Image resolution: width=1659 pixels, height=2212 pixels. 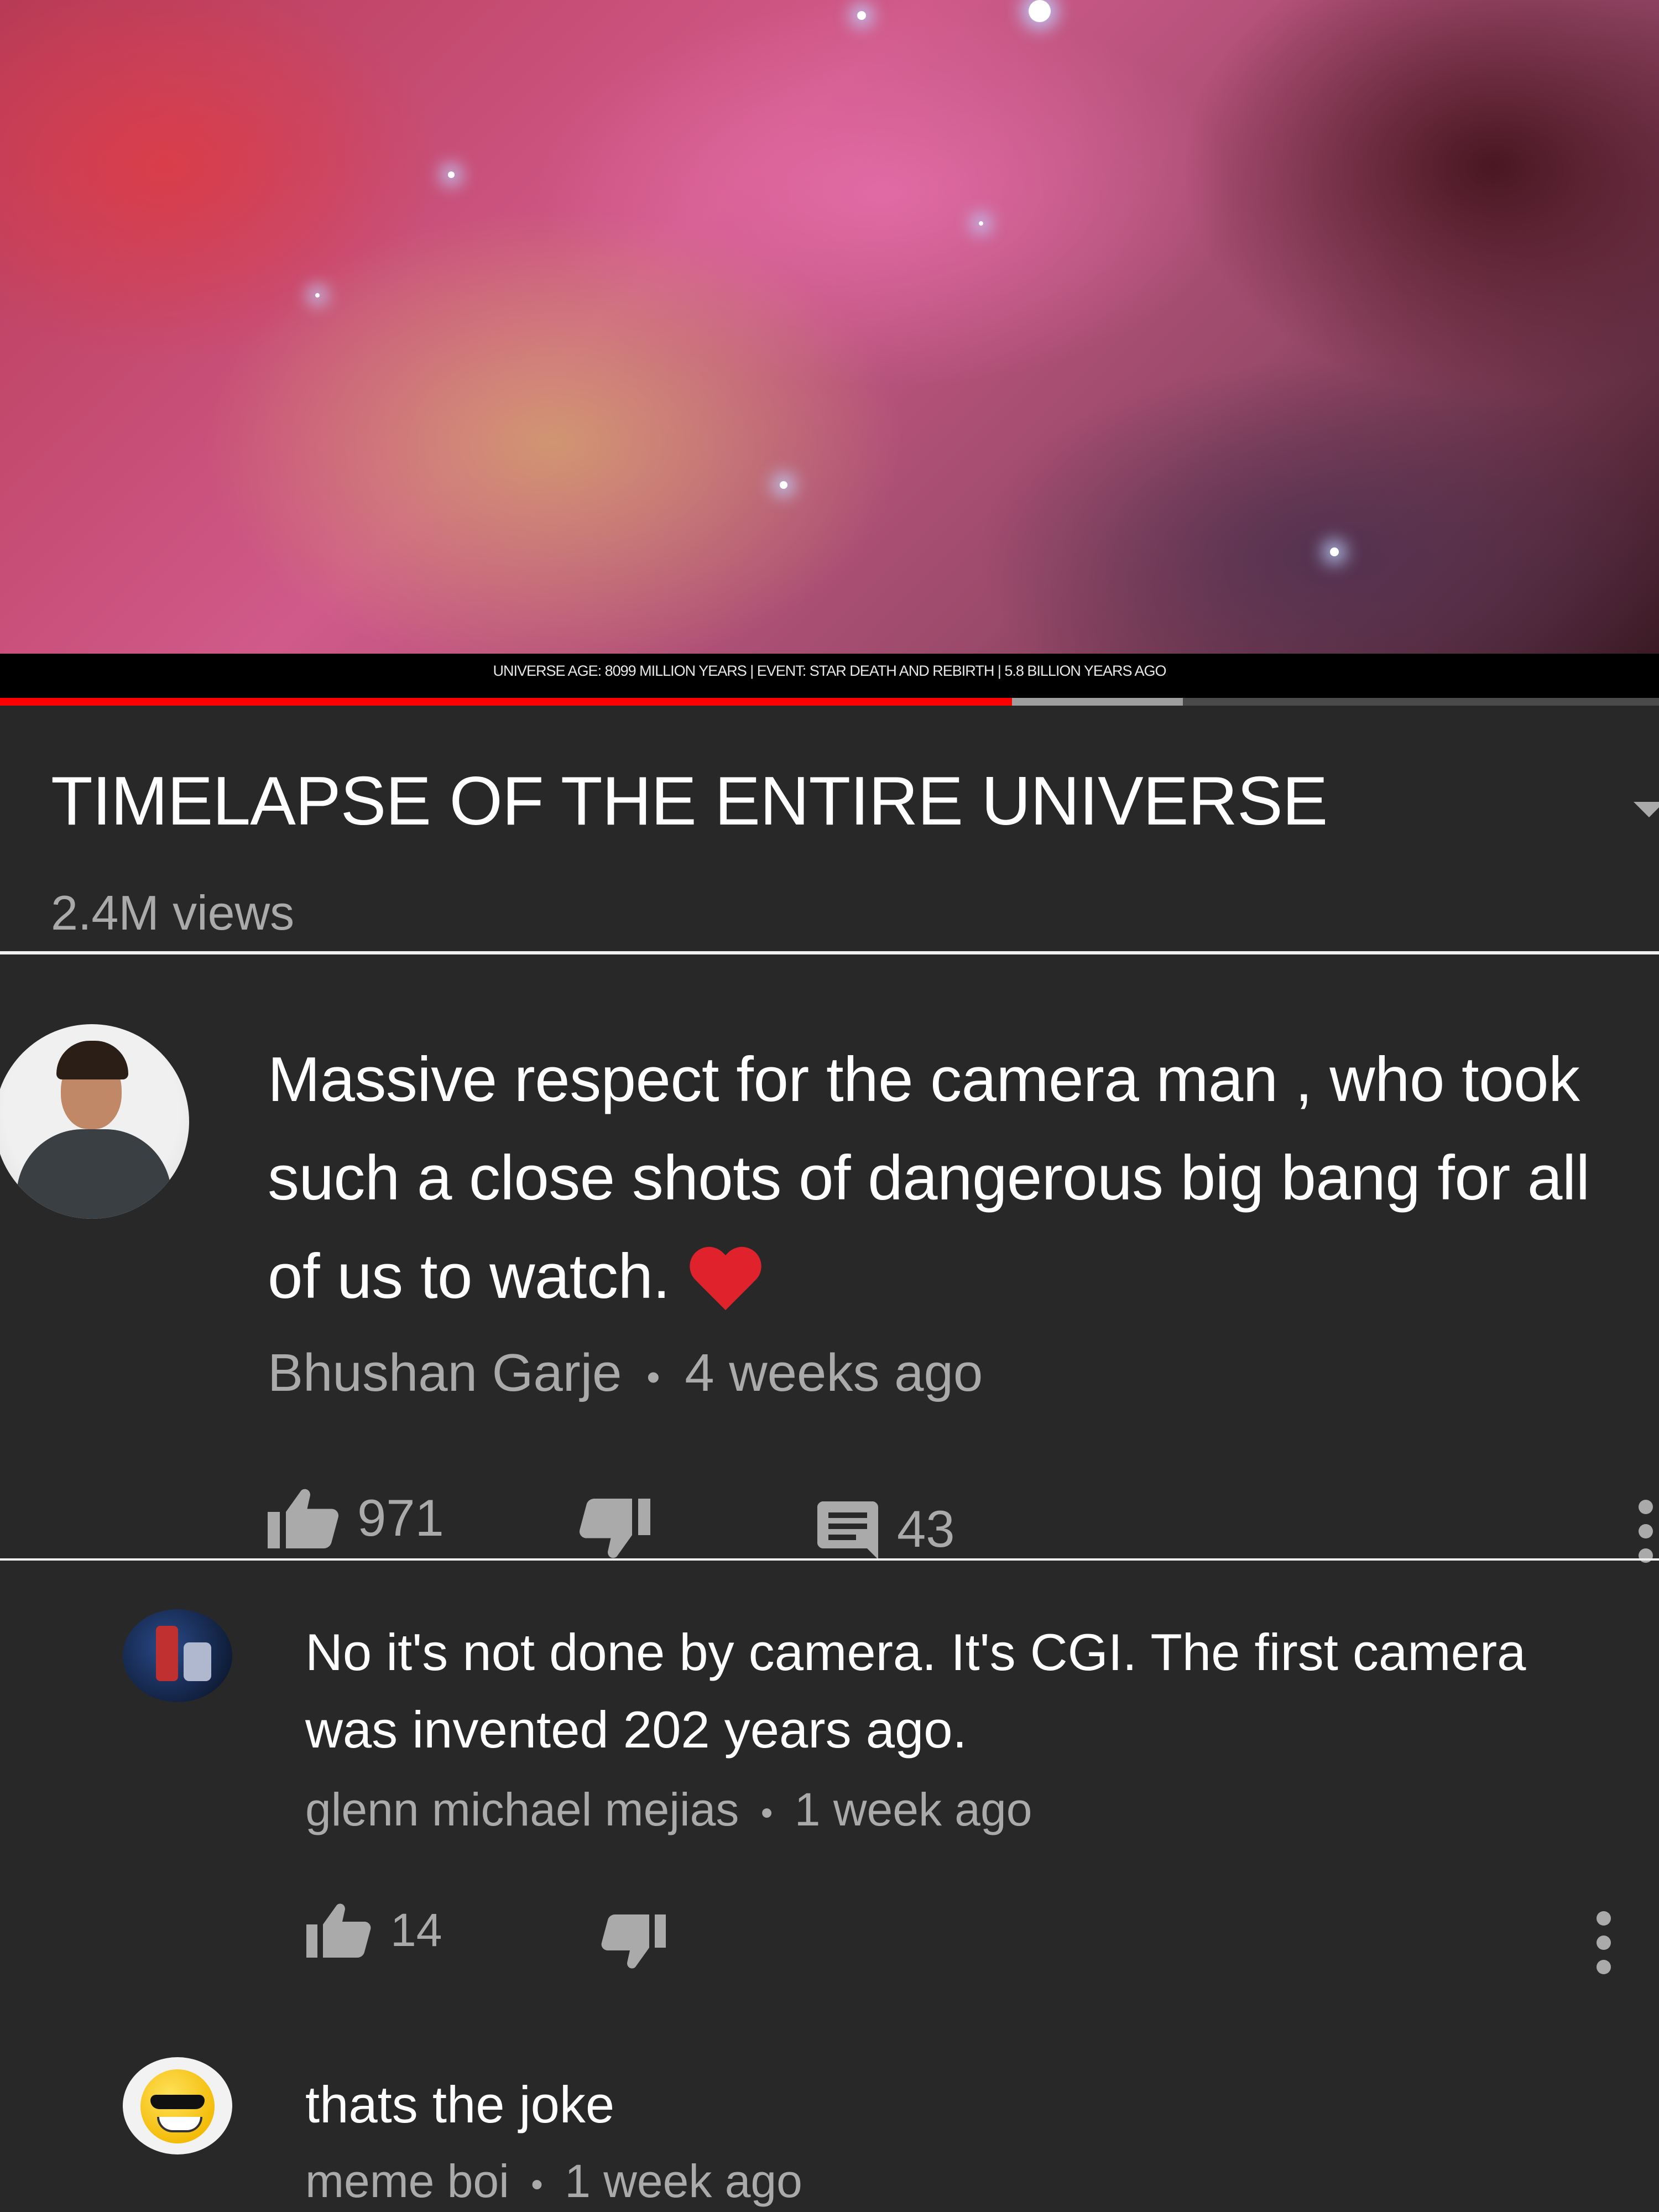 I want to click on like-button: 14, so click(x=374, y=1930).